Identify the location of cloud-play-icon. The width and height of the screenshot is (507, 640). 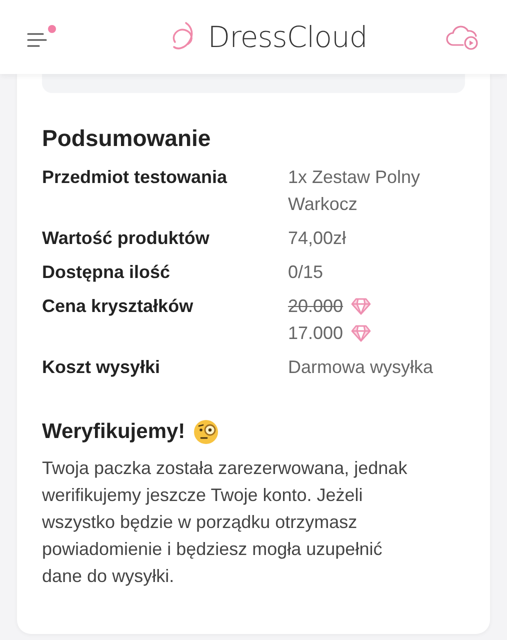
(462, 37).